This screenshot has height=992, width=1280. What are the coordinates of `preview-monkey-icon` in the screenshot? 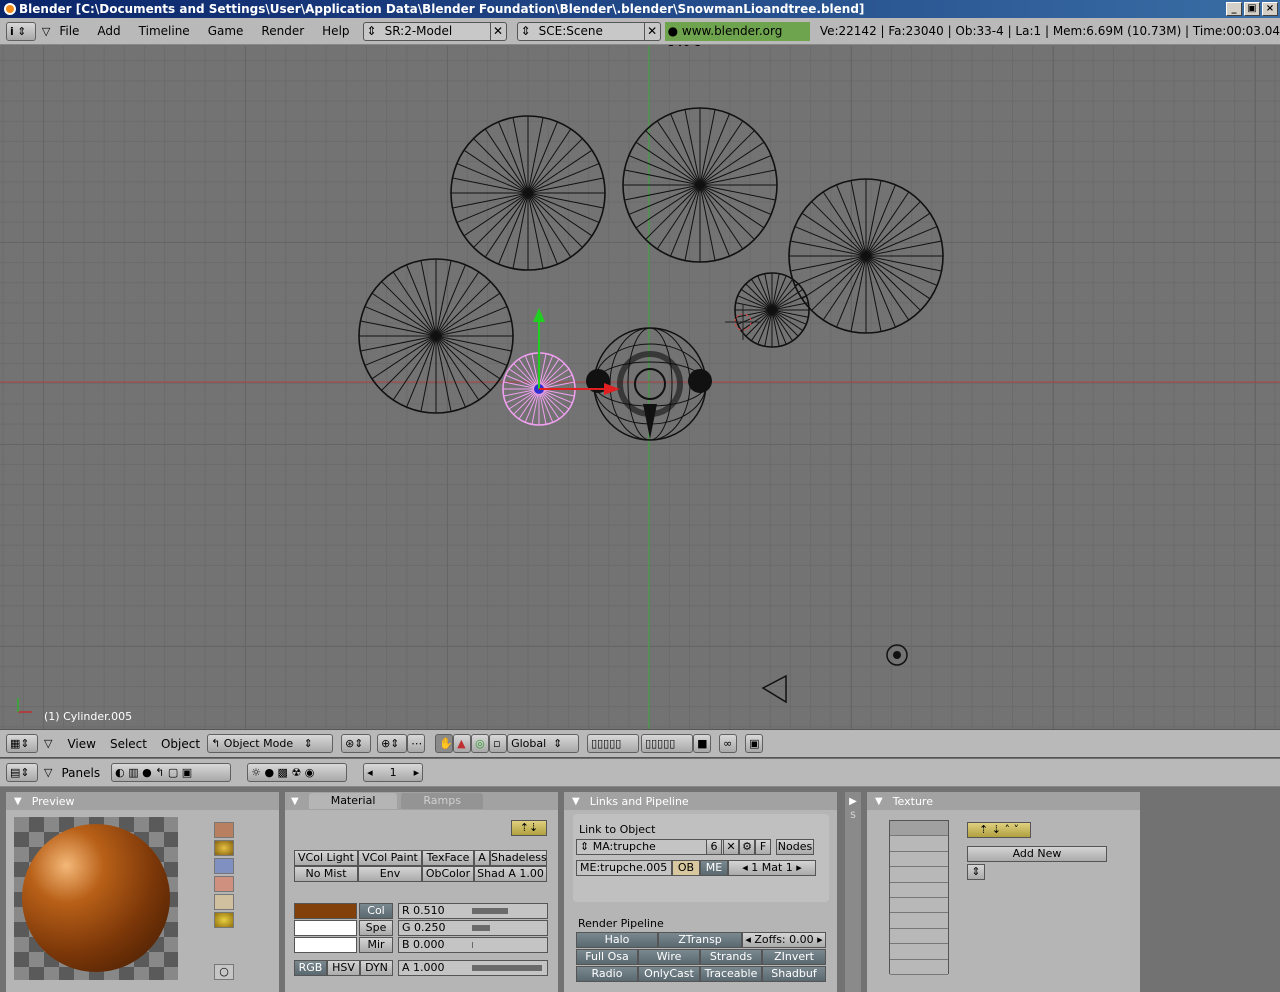 It's located at (224, 884).